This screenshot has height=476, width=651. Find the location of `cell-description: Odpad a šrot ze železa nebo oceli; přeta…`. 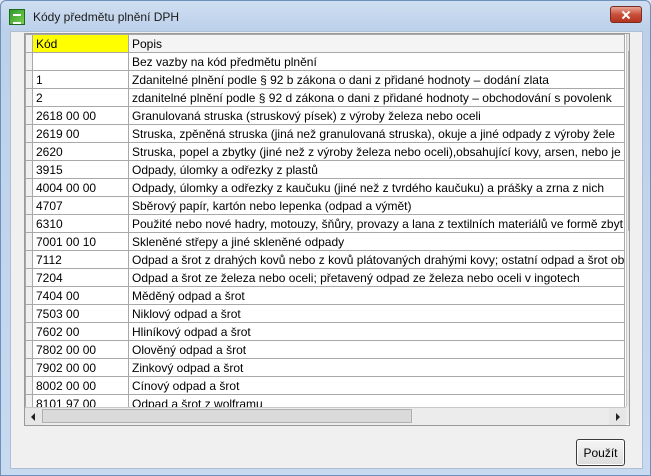

cell-description: Odpad a šrot ze železa nebo oceli; přeta… is located at coordinates (376, 277).